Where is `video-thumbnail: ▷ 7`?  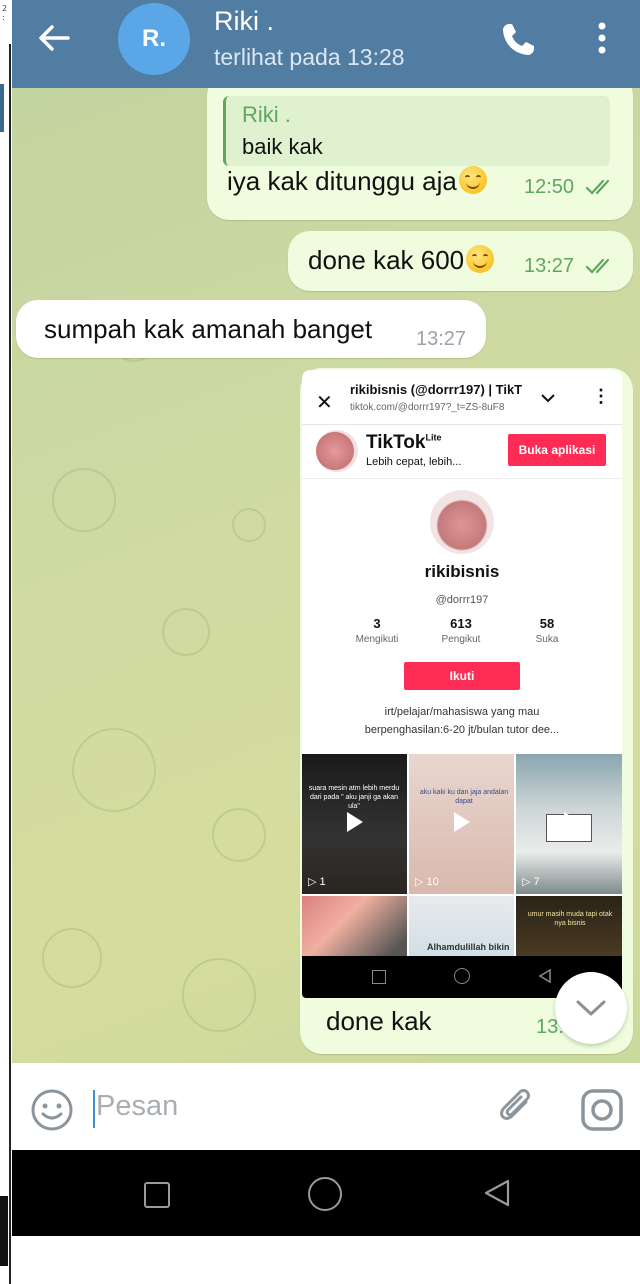
video-thumbnail: ▷ 7 is located at coordinates (569, 824).